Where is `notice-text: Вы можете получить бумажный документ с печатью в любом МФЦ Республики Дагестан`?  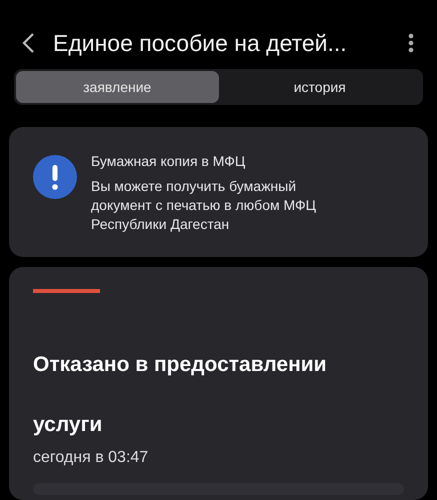 notice-text: Вы можете получить бумажный документ с печатью в любом МФЦ Республики Дагестан is located at coordinates (204, 205).